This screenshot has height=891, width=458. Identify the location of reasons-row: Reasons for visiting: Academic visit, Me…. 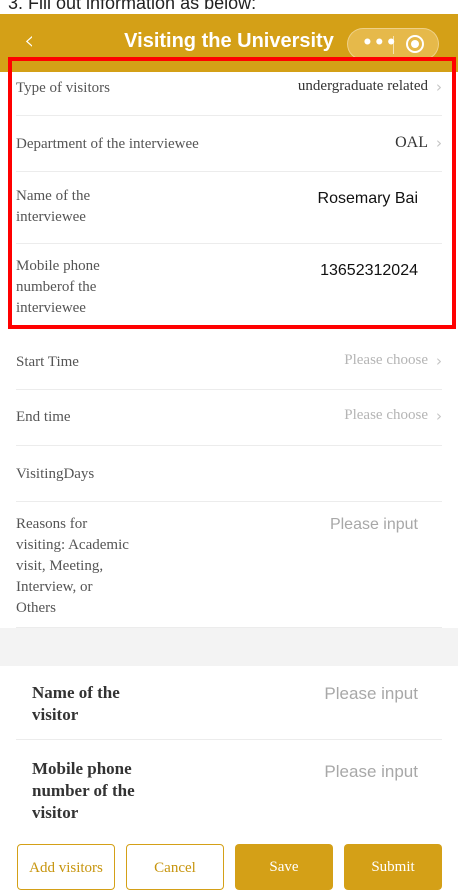
(229, 565).